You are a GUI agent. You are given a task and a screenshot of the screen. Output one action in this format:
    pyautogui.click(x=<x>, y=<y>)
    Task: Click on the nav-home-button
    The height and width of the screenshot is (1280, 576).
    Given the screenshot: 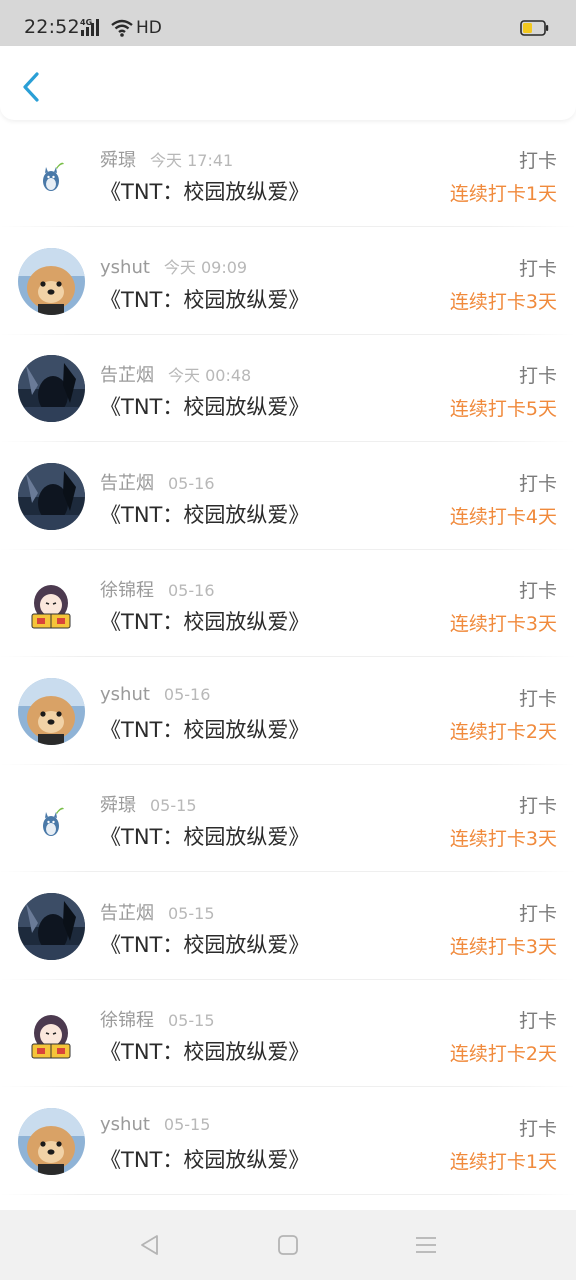 What is the action you would take?
    pyautogui.click(x=288, y=1245)
    